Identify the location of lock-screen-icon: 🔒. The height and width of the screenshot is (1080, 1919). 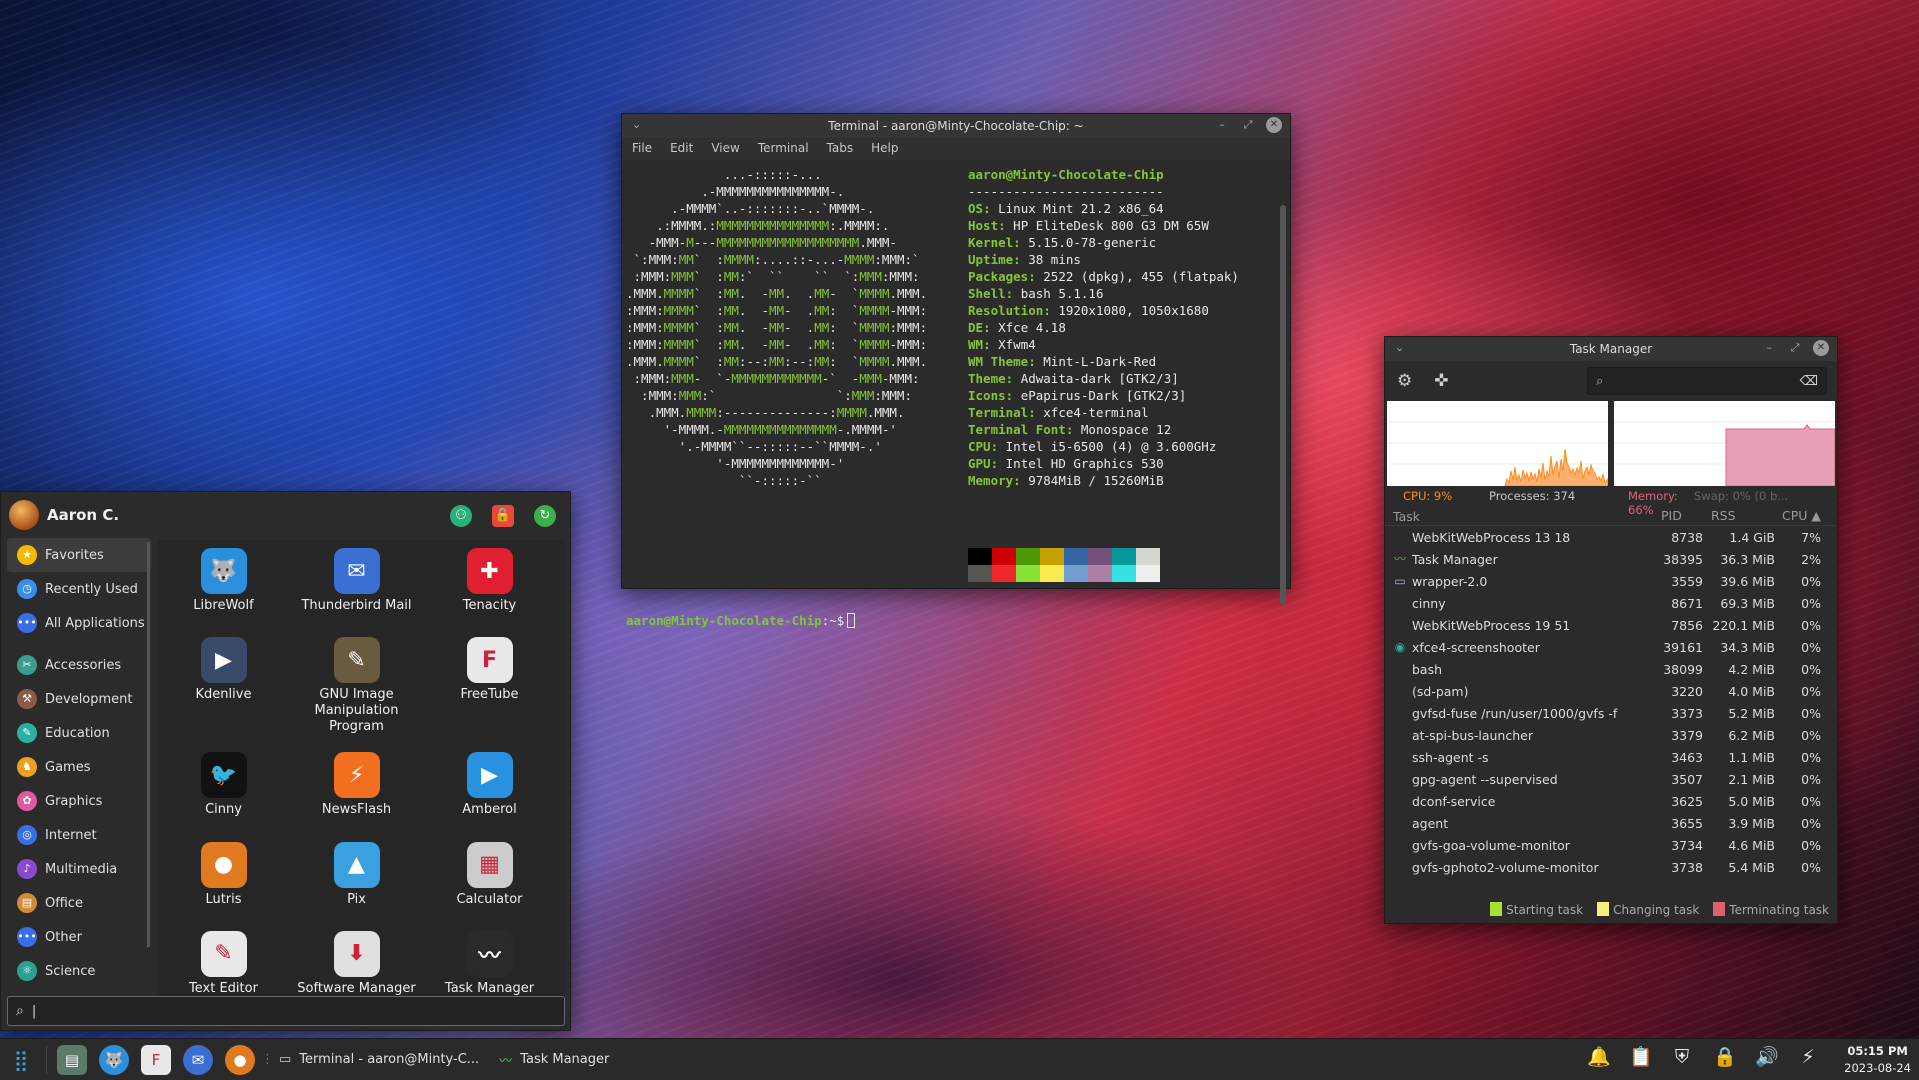
(503, 516).